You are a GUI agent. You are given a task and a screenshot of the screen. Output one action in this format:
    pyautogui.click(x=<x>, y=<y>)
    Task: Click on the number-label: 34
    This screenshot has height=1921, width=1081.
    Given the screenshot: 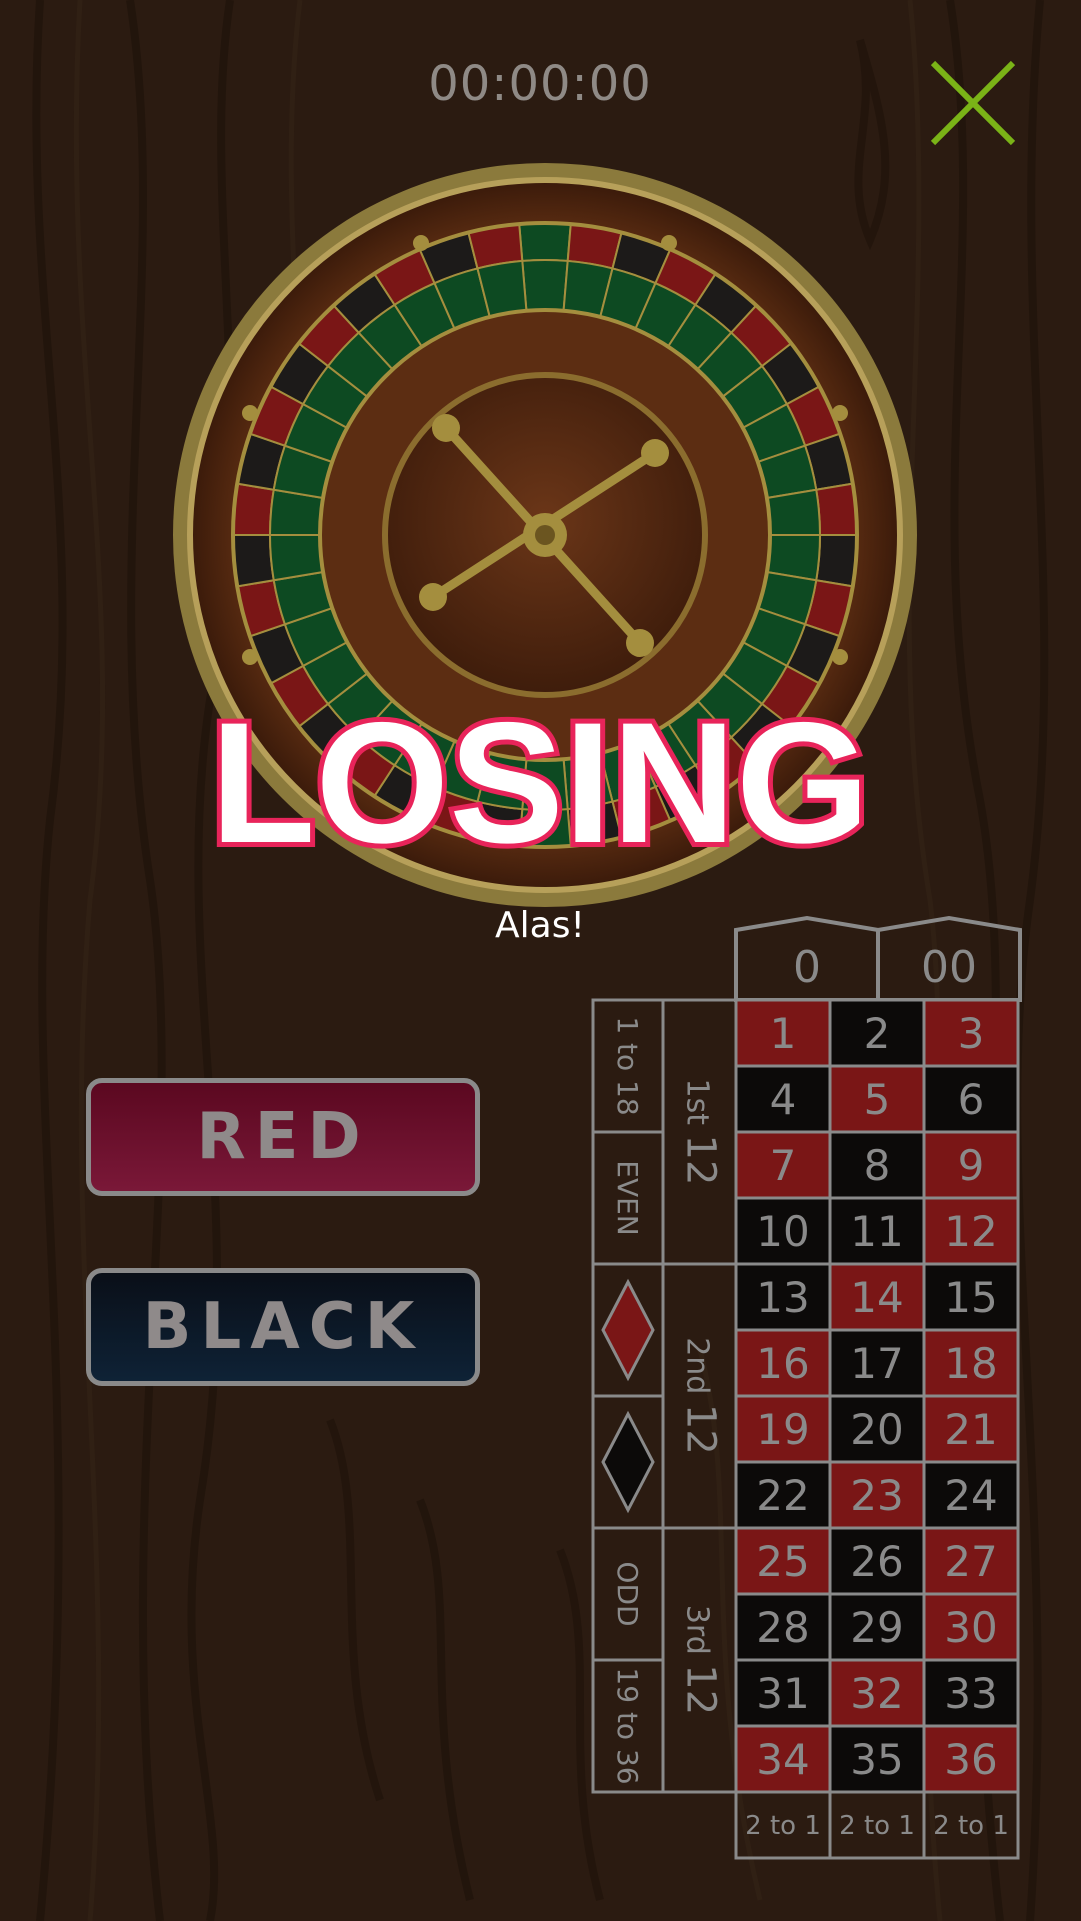 What is the action you would take?
    pyautogui.click(x=782, y=1759)
    